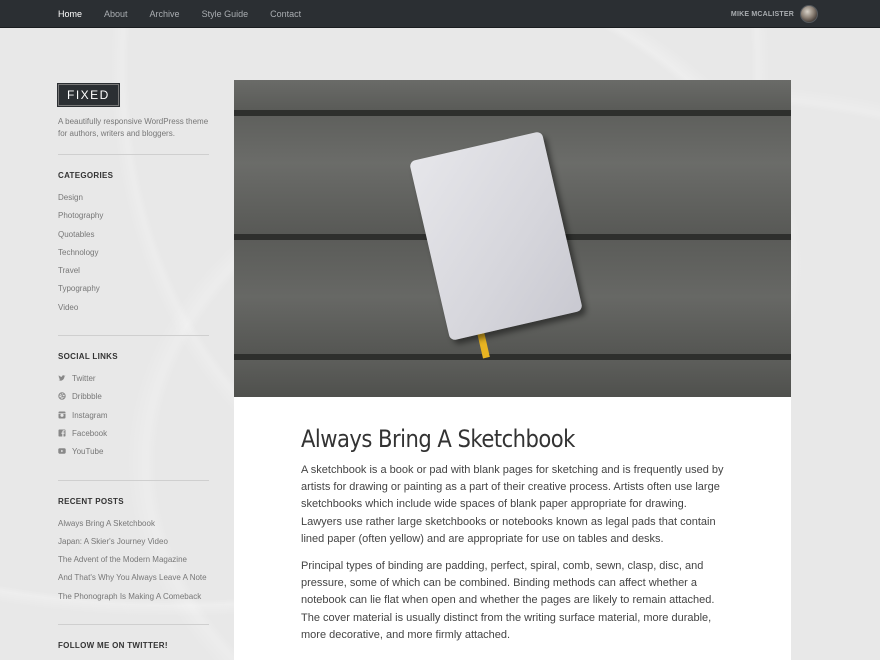  What do you see at coordinates (133, 456) in the screenshot?
I see `social-link-youtube: YouTube` at bounding box center [133, 456].